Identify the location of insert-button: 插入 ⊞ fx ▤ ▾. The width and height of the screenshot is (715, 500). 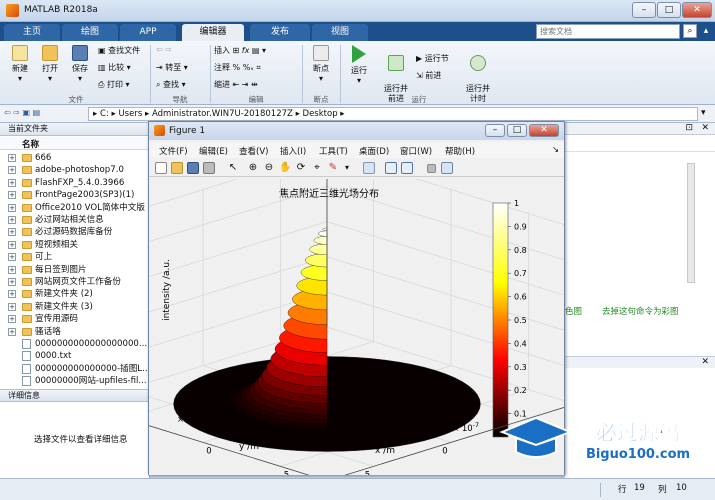
(240, 50).